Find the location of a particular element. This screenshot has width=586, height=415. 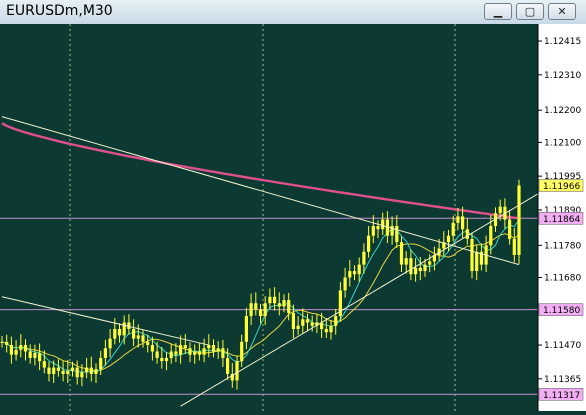

price-highlight-label: 1.11580 is located at coordinates (561, 311).